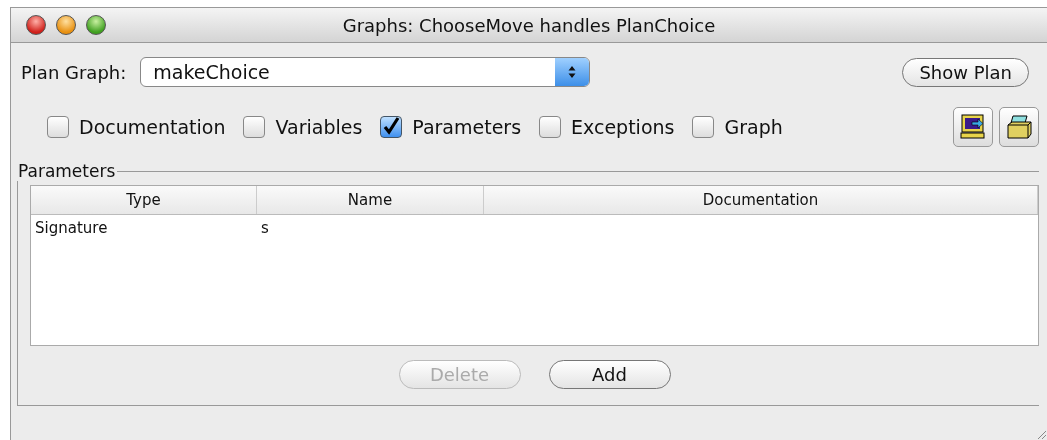 The width and height of the screenshot is (1047, 440). I want to click on checkbox-label: Graph, so click(753, 127).